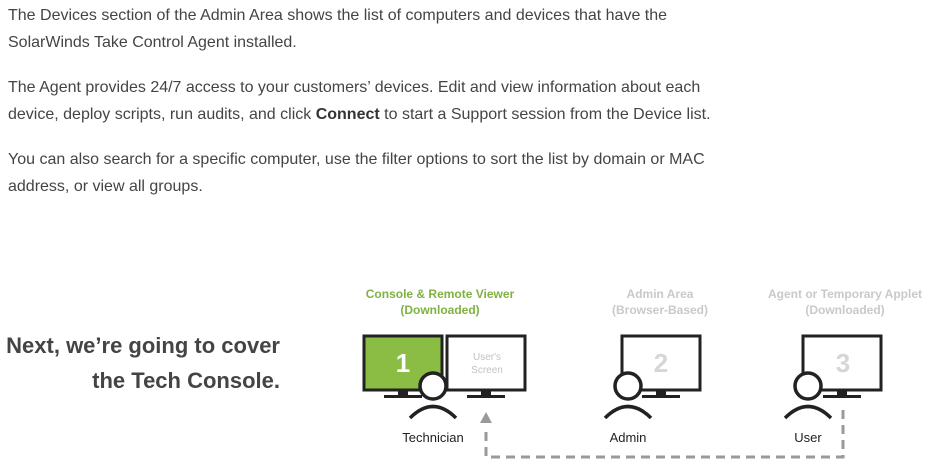 The image size is (930, 472). I want to click on users-screen-line-1: User's, so click(487, 357).